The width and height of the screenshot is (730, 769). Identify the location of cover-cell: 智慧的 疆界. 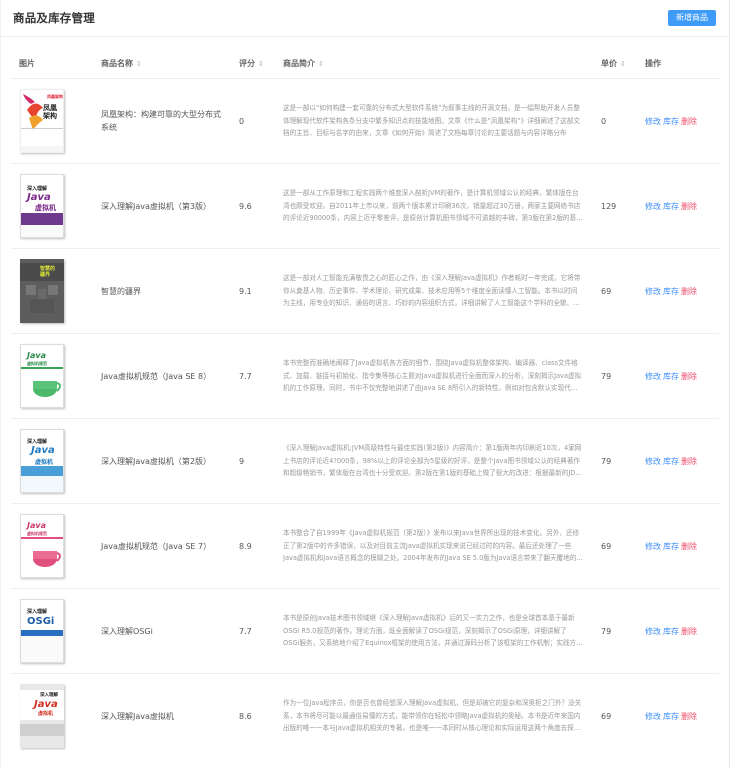
(52, 291).